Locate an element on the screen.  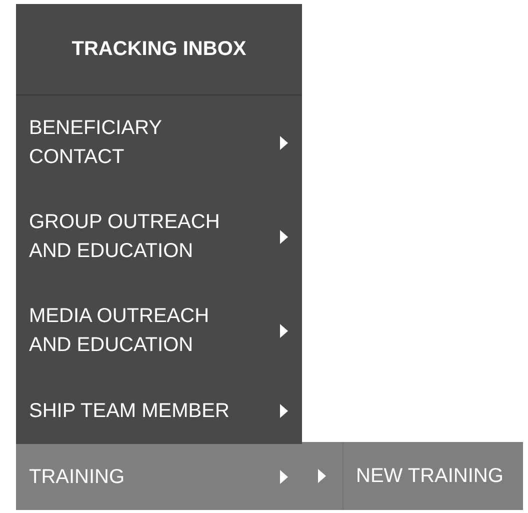
menu-item-label: GROUP OUTREACH AND EDUCATION is located at coordinates (124, 237).